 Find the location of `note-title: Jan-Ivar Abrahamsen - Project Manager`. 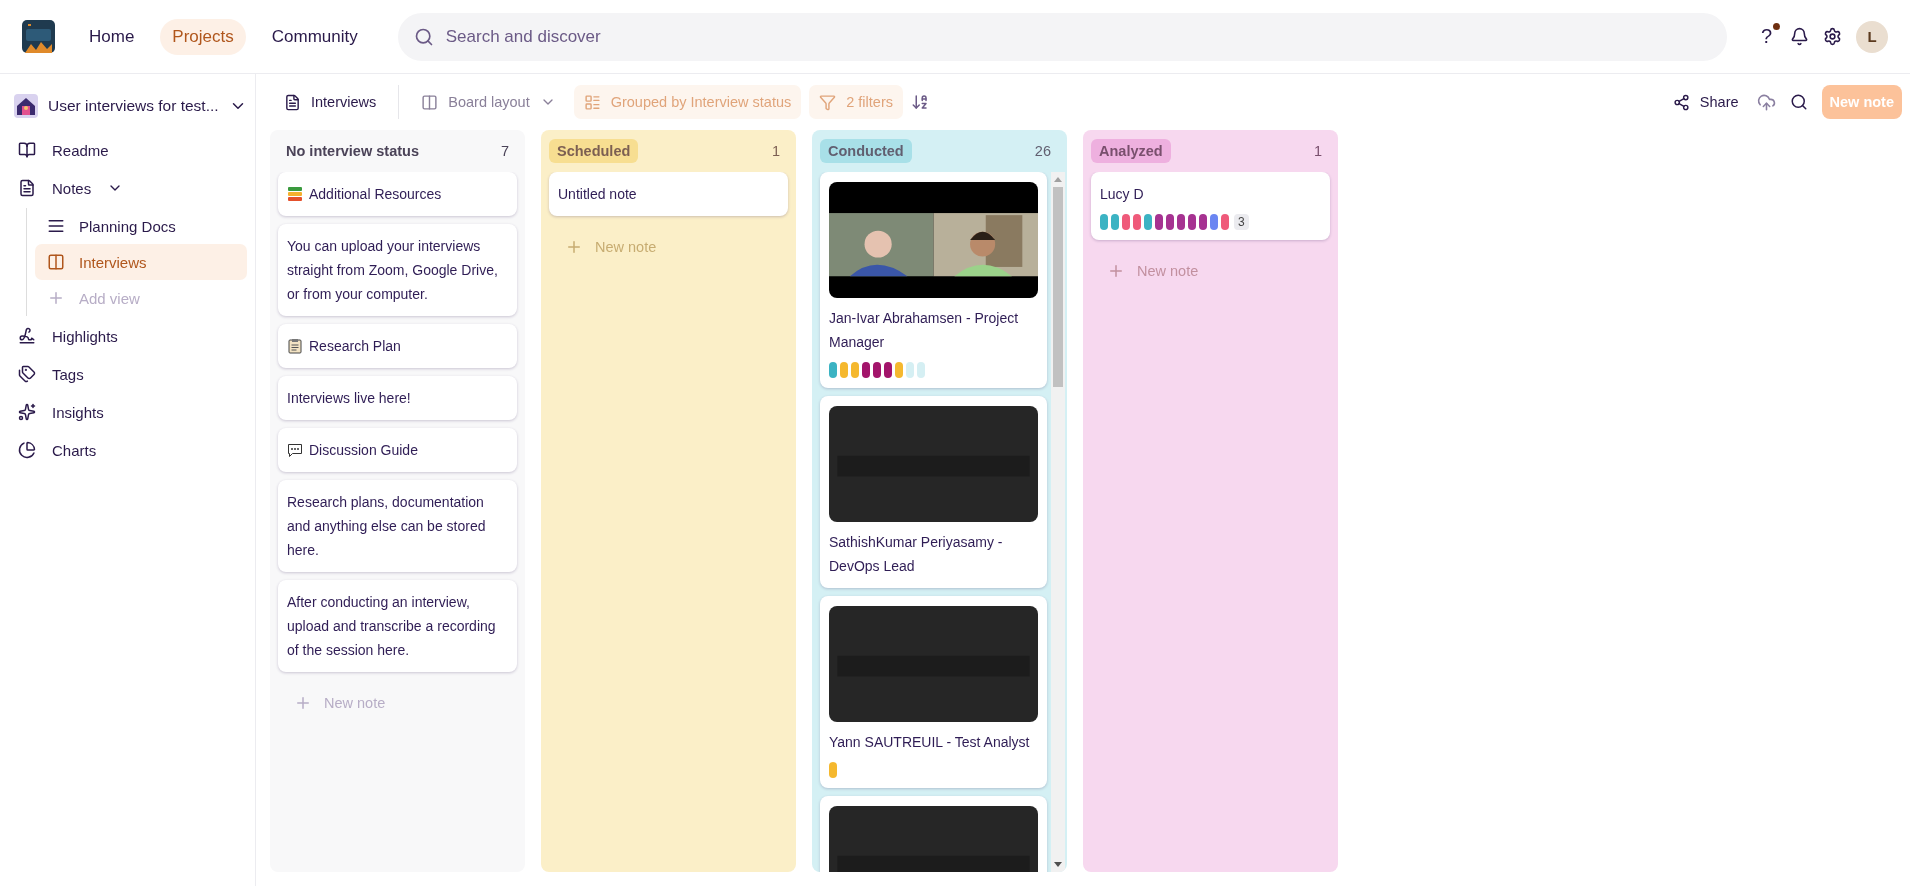

note-title: Jan-Ivar Abrahamsen - Project Manager is located at coordinates (924, 330).